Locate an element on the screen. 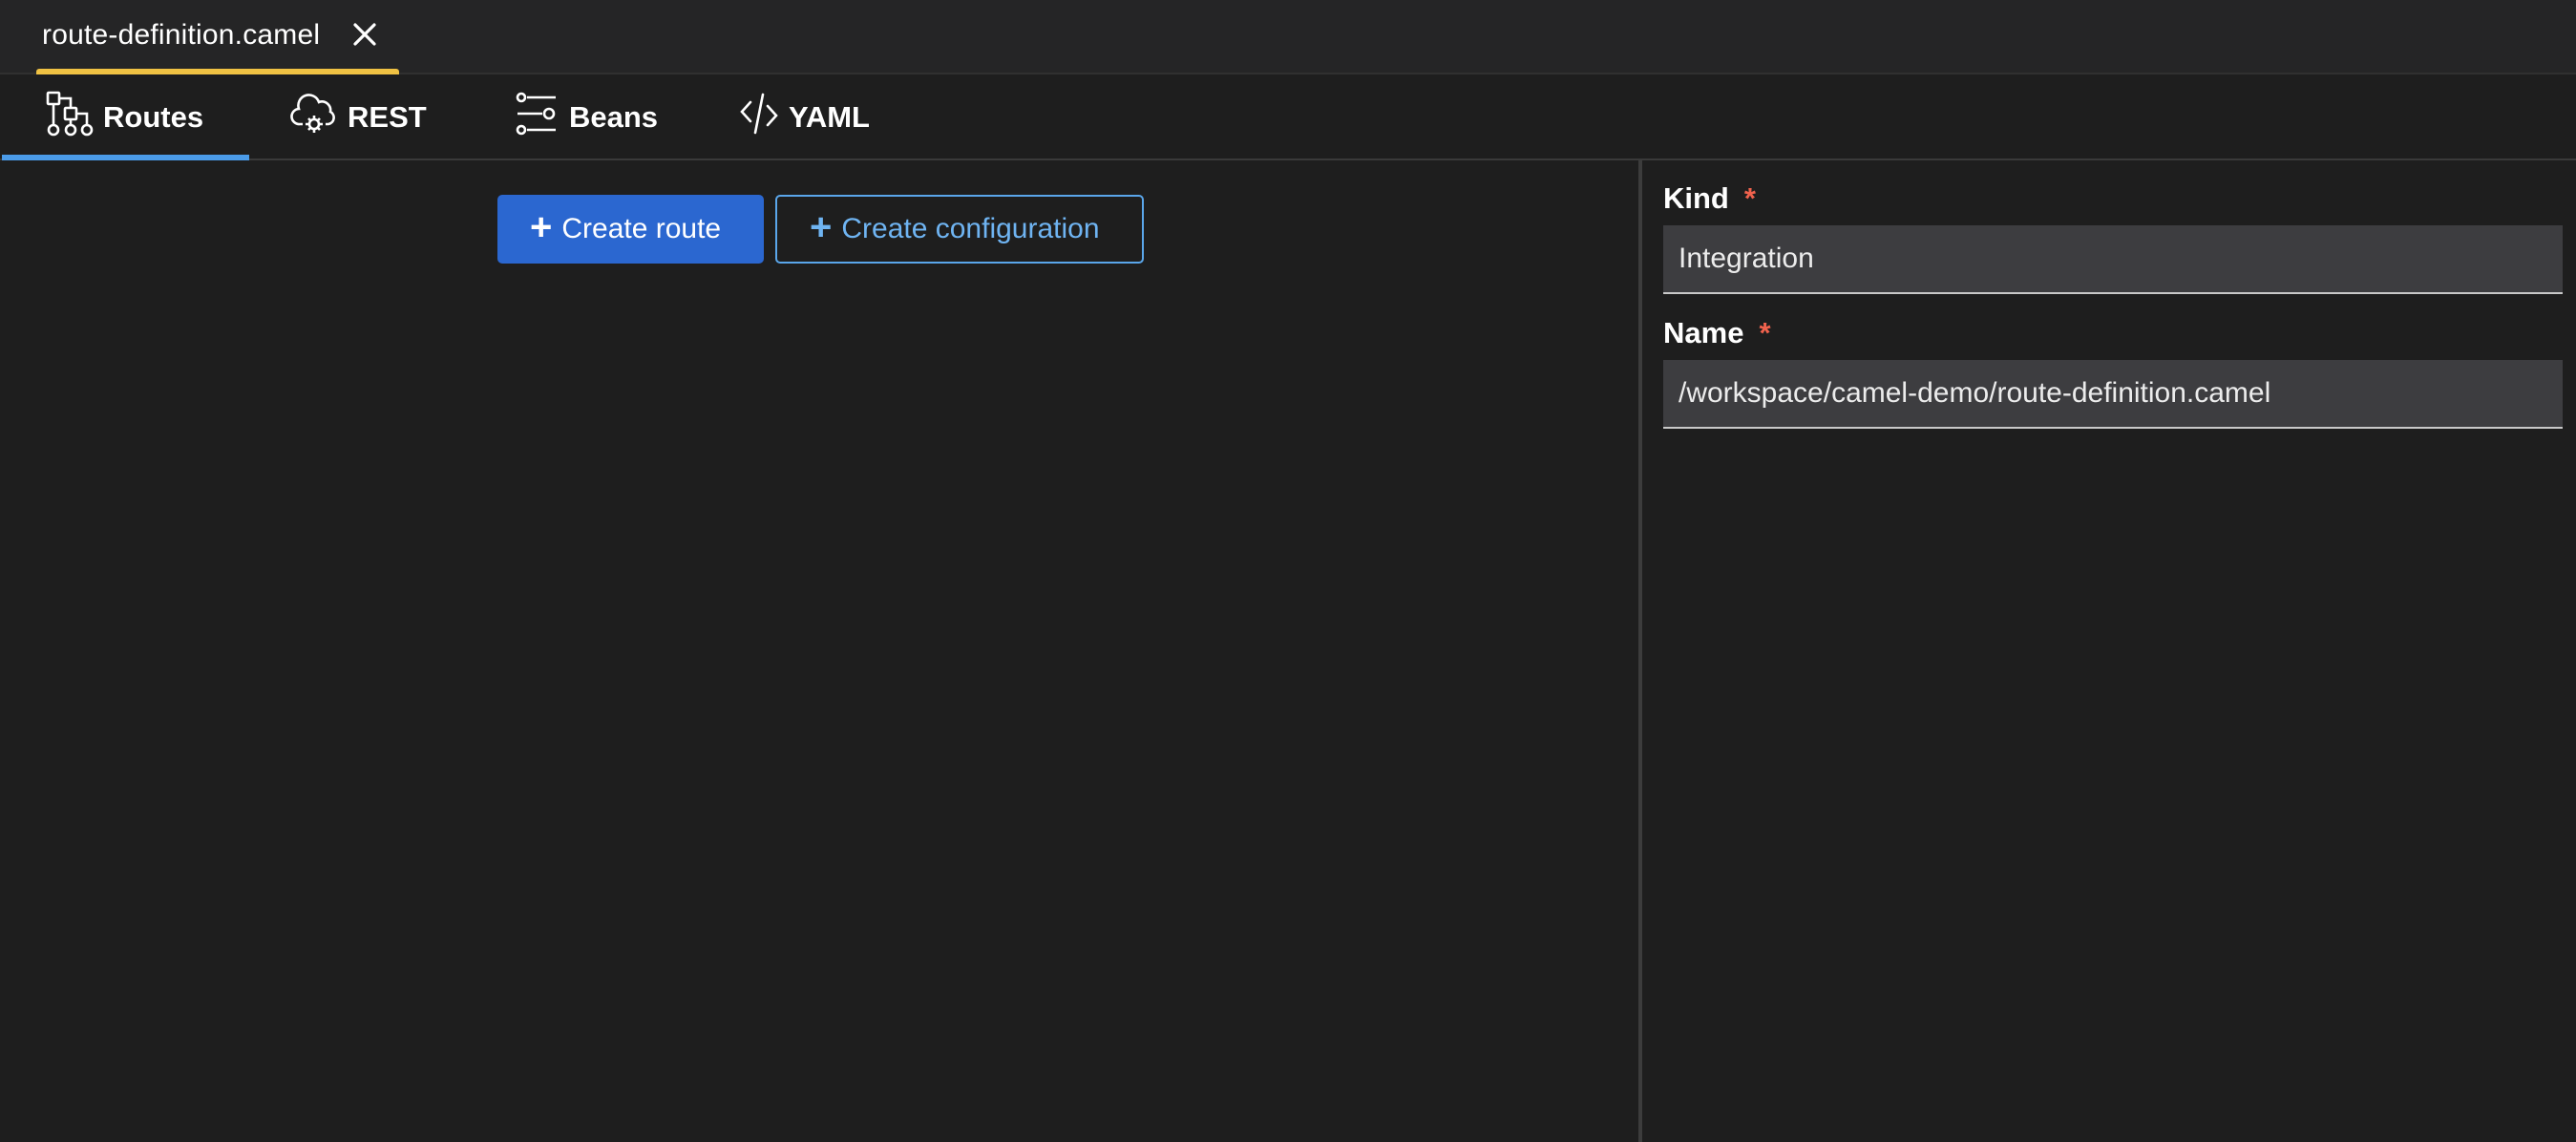 Image resolution: width=2576 pixels, height=1142 pixels. tab-label: REST is located at coordinates (387, 117).